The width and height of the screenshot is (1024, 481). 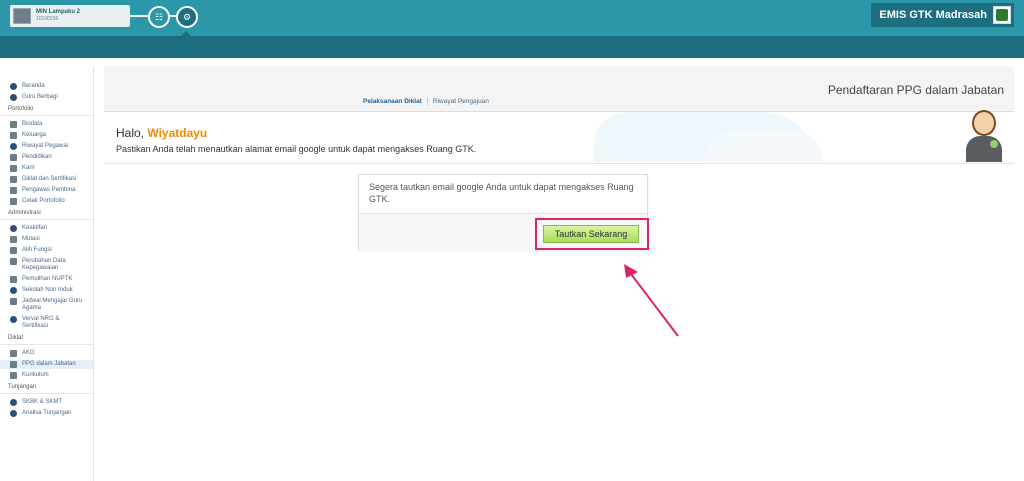 I want to click on highlight-box: Tautkan Sekarang, so click(x=592, y=234).